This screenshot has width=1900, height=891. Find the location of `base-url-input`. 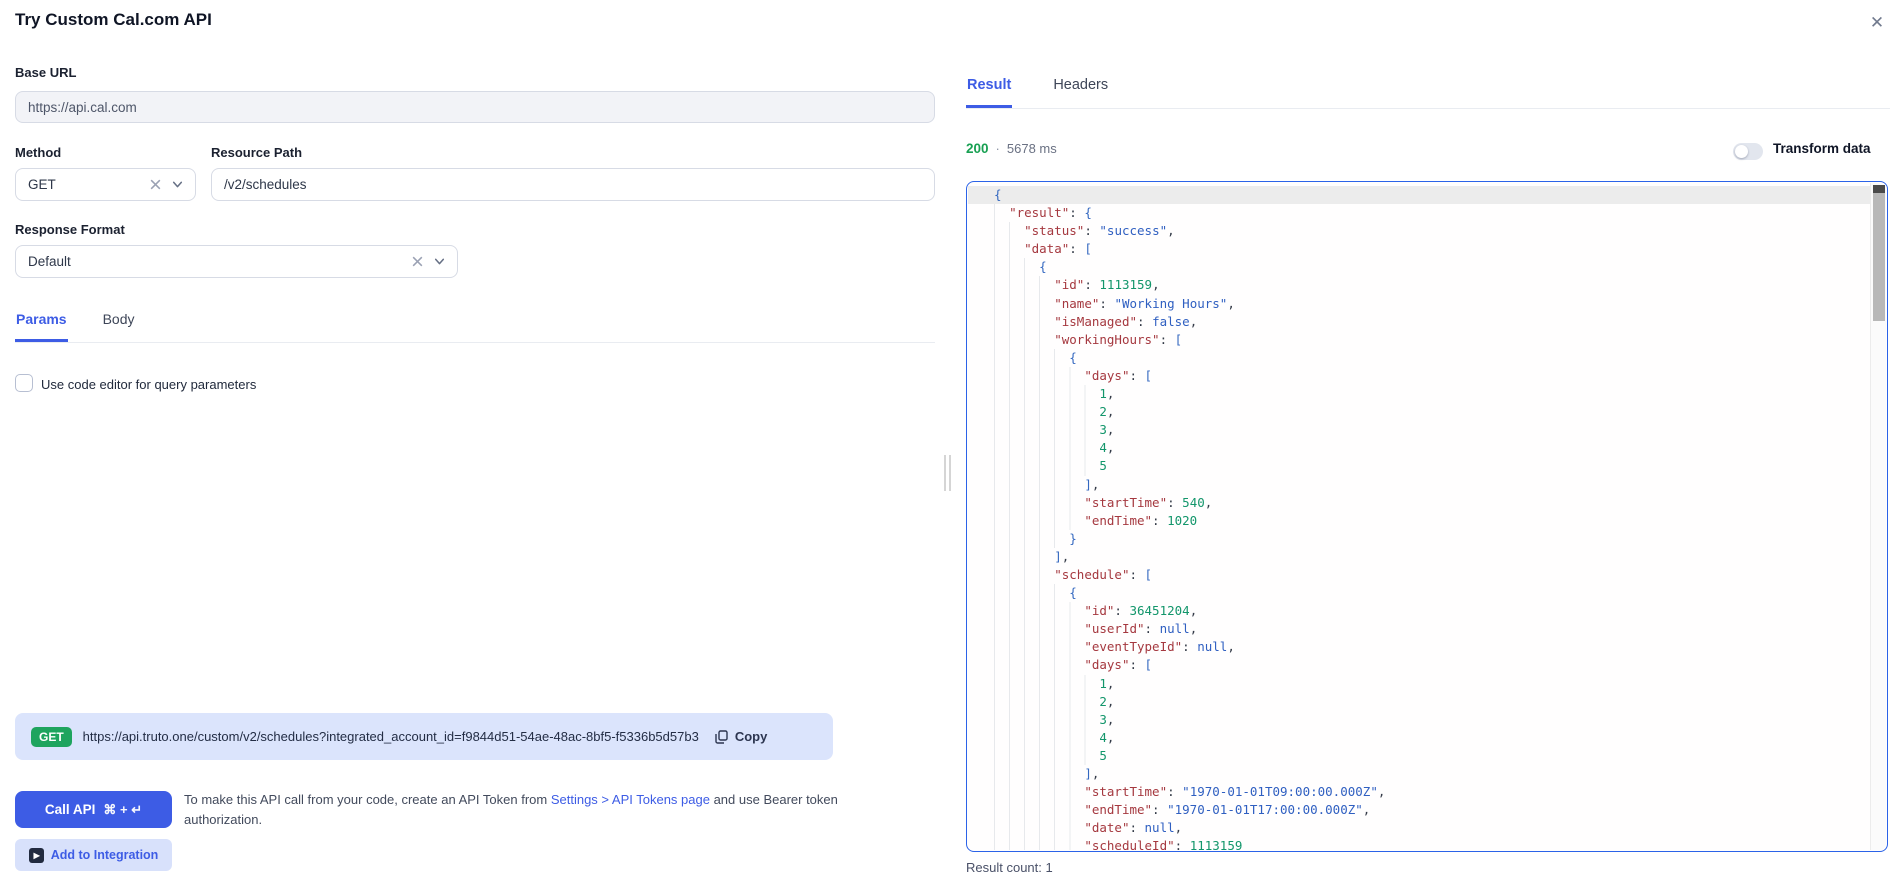

base-url-input is located at coordinates (475, 107).